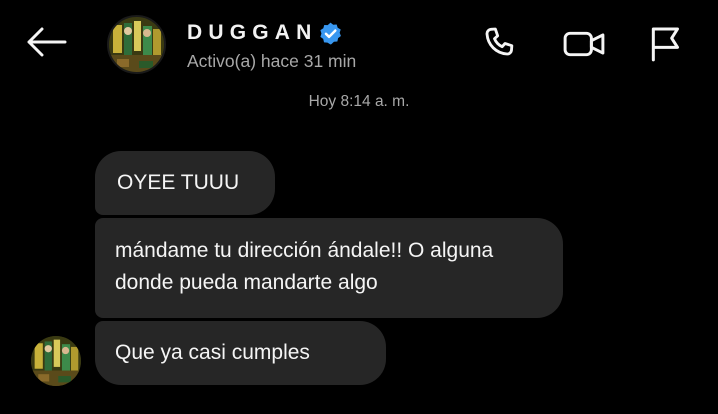 This screenshot has height=414, width=718. I want to click on video-camera-icon, so click(584, 46).